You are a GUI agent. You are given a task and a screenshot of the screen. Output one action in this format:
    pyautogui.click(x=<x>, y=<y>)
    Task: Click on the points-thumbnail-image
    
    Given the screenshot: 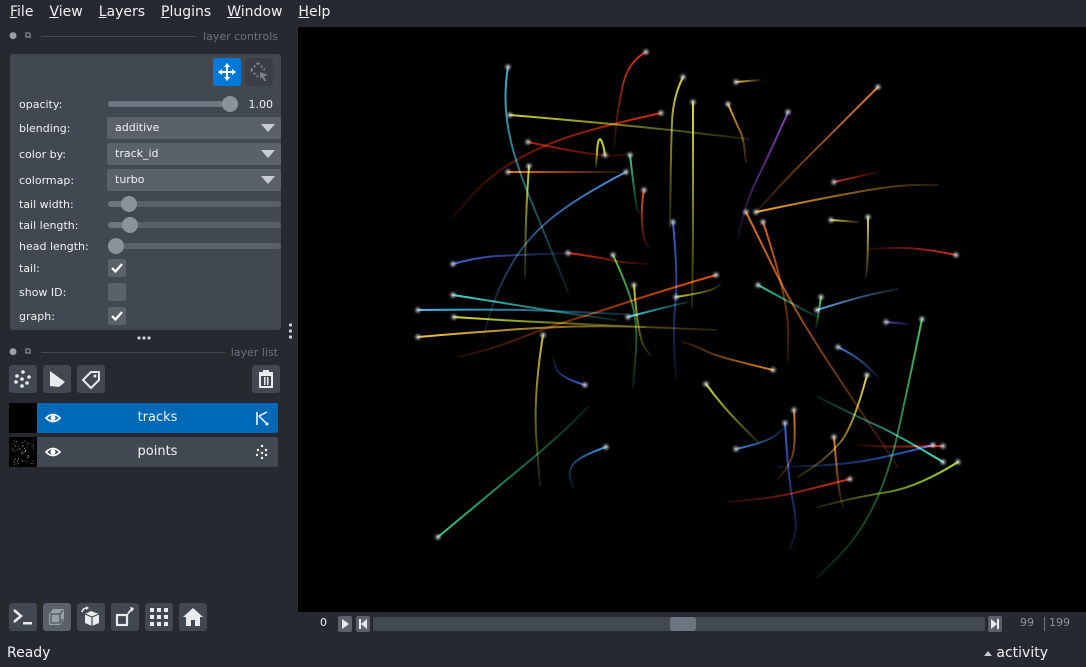 What is the action you would take?
    pyautogui.click(x=23, y=452)
    